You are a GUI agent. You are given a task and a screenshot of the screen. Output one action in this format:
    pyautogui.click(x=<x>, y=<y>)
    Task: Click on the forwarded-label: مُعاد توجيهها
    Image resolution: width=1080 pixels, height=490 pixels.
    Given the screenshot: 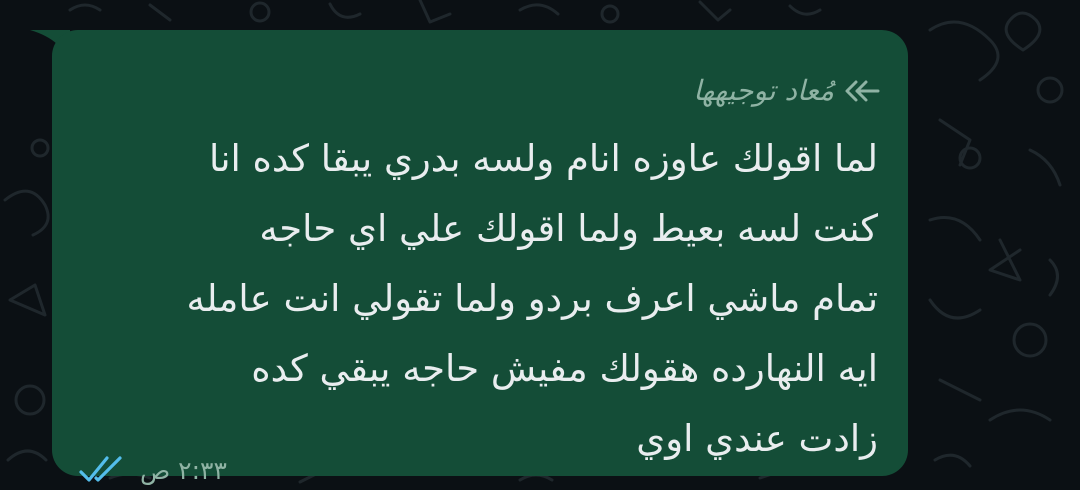 What is the action you would take?
    pyautogui.click(x=763, y=90)
    